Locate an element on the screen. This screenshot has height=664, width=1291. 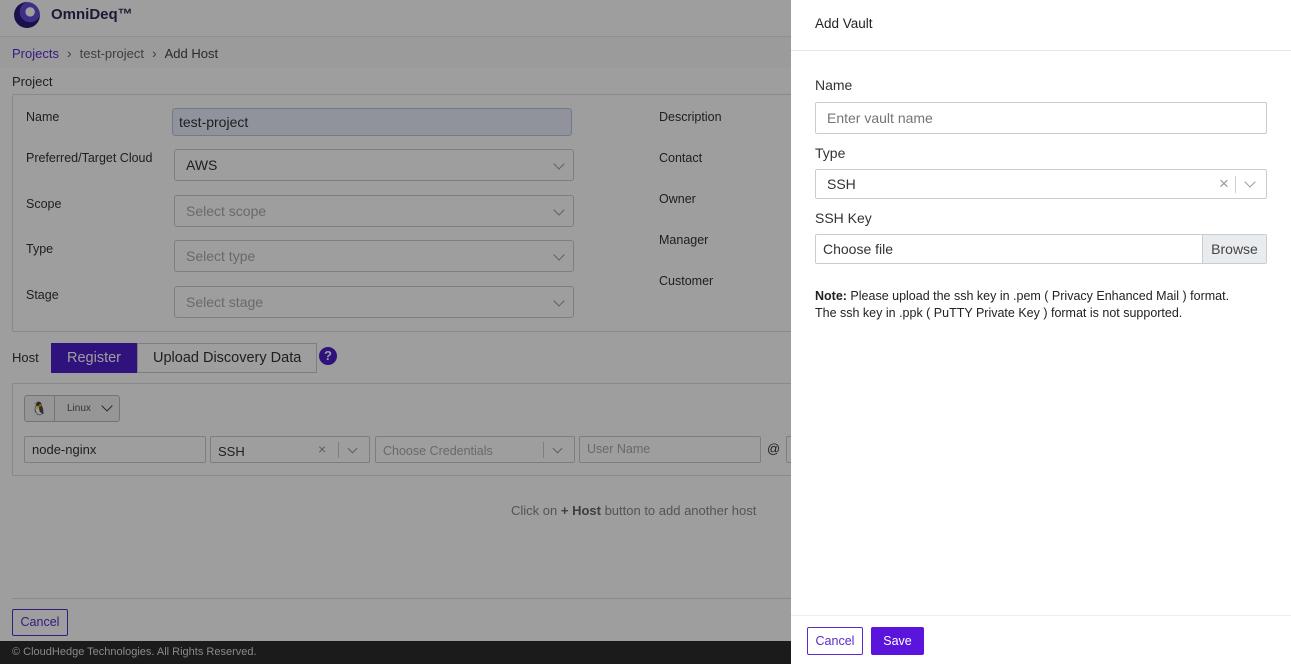
drawer-header: Add Vault is located at coordinates (1041, 25).